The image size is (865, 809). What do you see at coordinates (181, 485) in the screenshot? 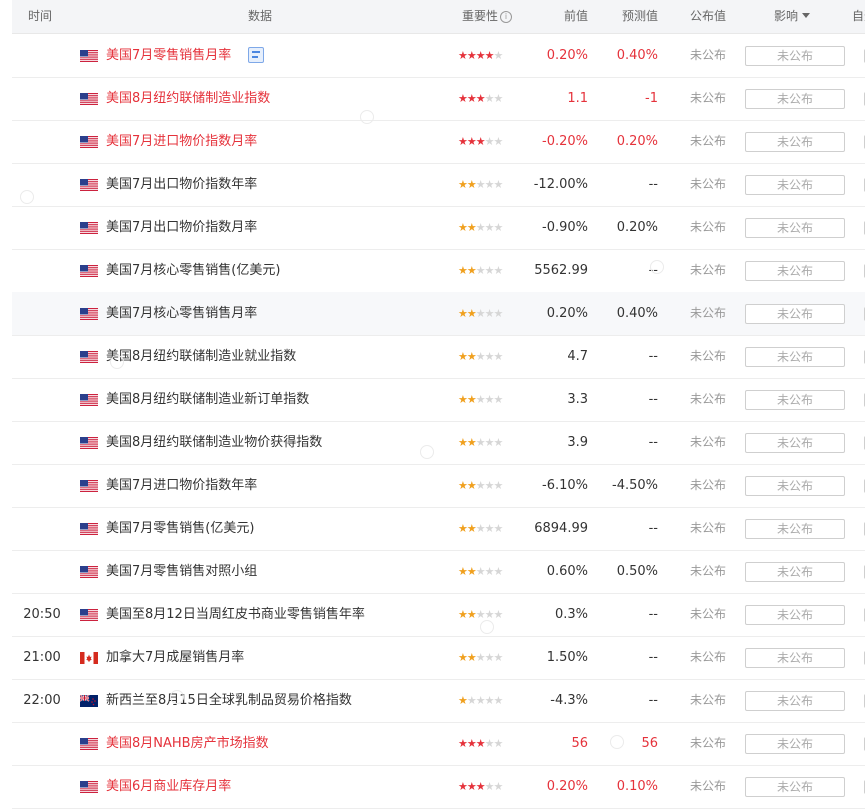
I see `event-name-link: 美国7月进口物价指数年率` at bounding box center [181, 485].